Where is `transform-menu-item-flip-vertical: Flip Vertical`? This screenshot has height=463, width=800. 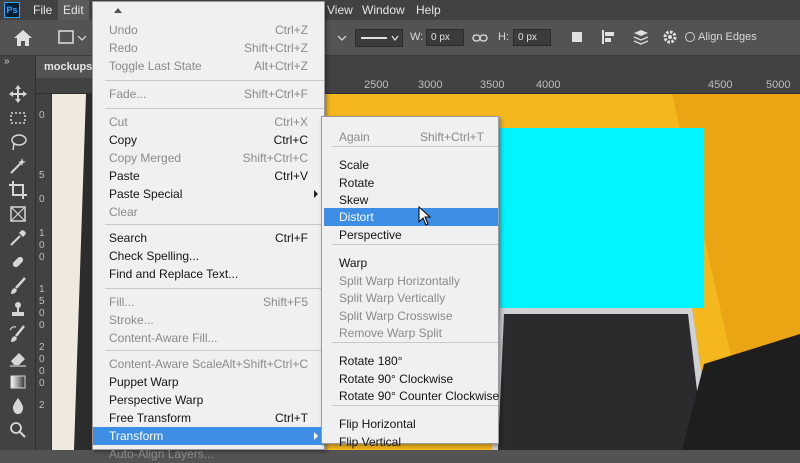
transform-menu-item-flip-vertical: Flip Vertical is located at coordinates (411, 442).